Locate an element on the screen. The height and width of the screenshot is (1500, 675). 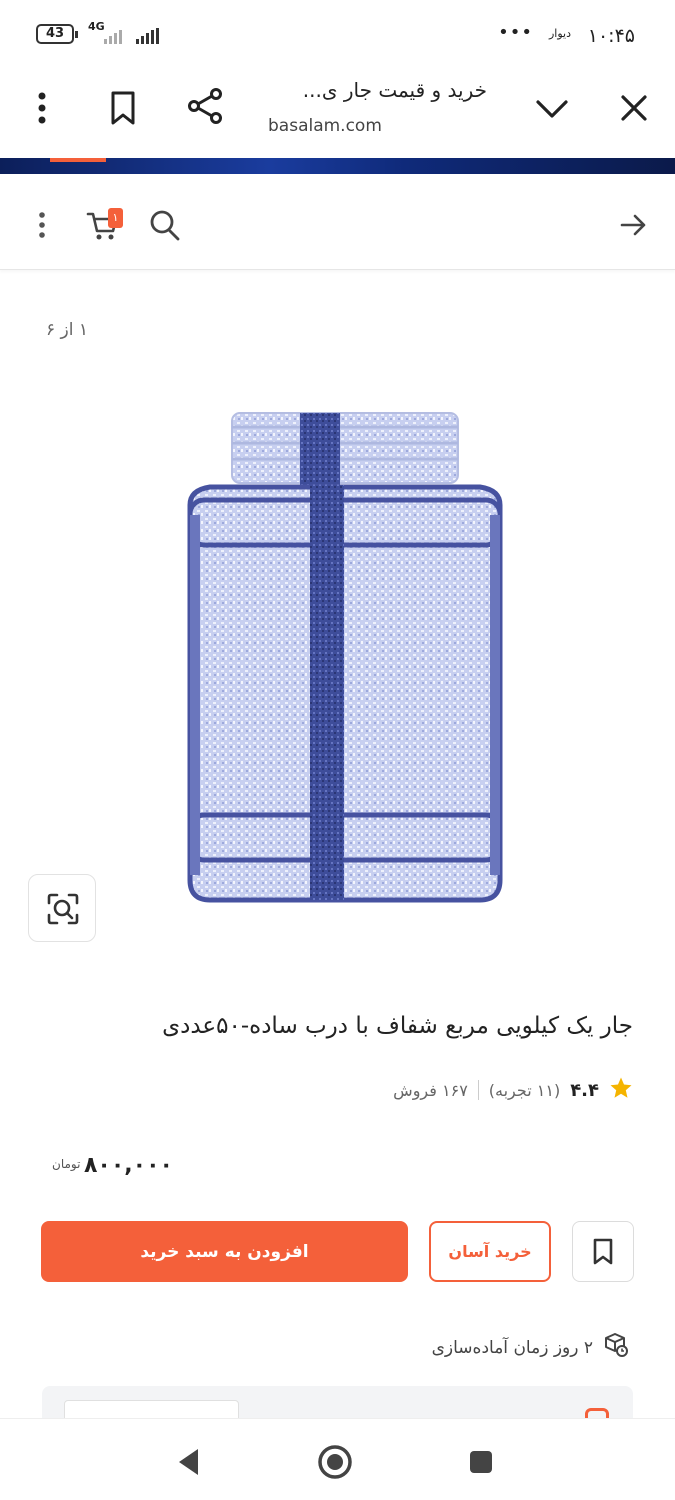
easy-buy-button: خرید آسان is located at coordinates (490, 1251).